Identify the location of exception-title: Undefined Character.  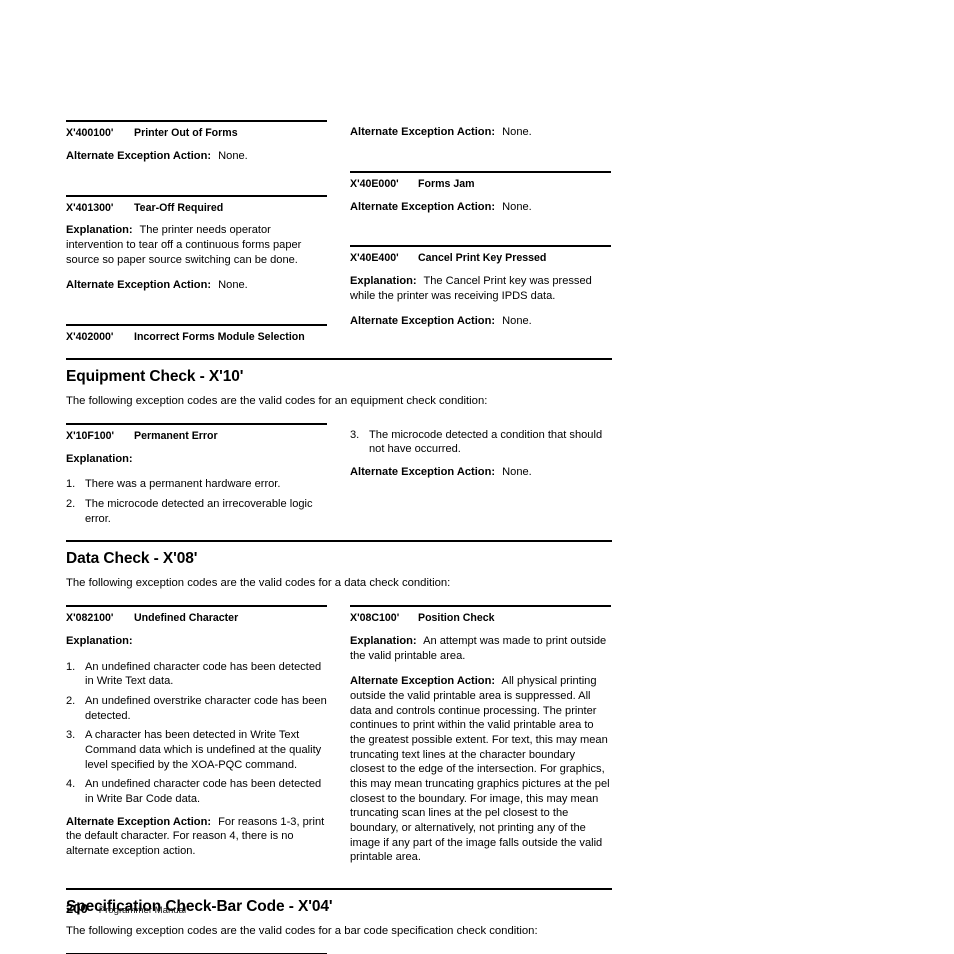
(186, 618).